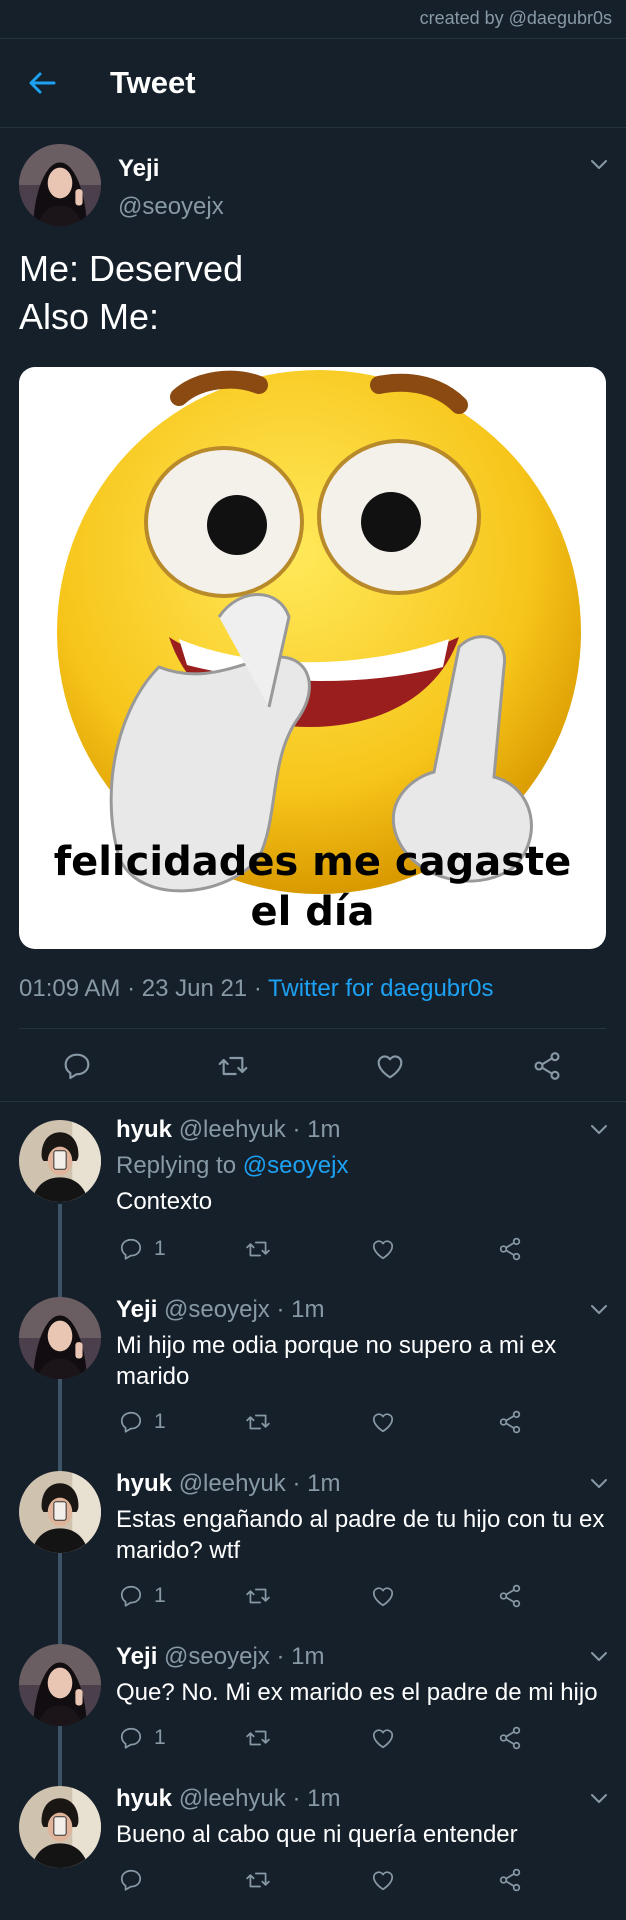 The image size is (626, 1920). I want to click on top-bar: Tweet, so click(313, 83).